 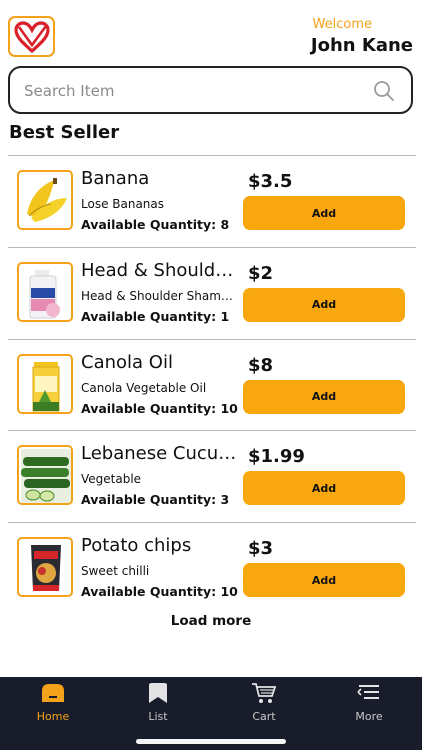 What do you see at coordinates (45, 200) in the screenshot?
I see `banana-image` at bounding box center [45, 200].